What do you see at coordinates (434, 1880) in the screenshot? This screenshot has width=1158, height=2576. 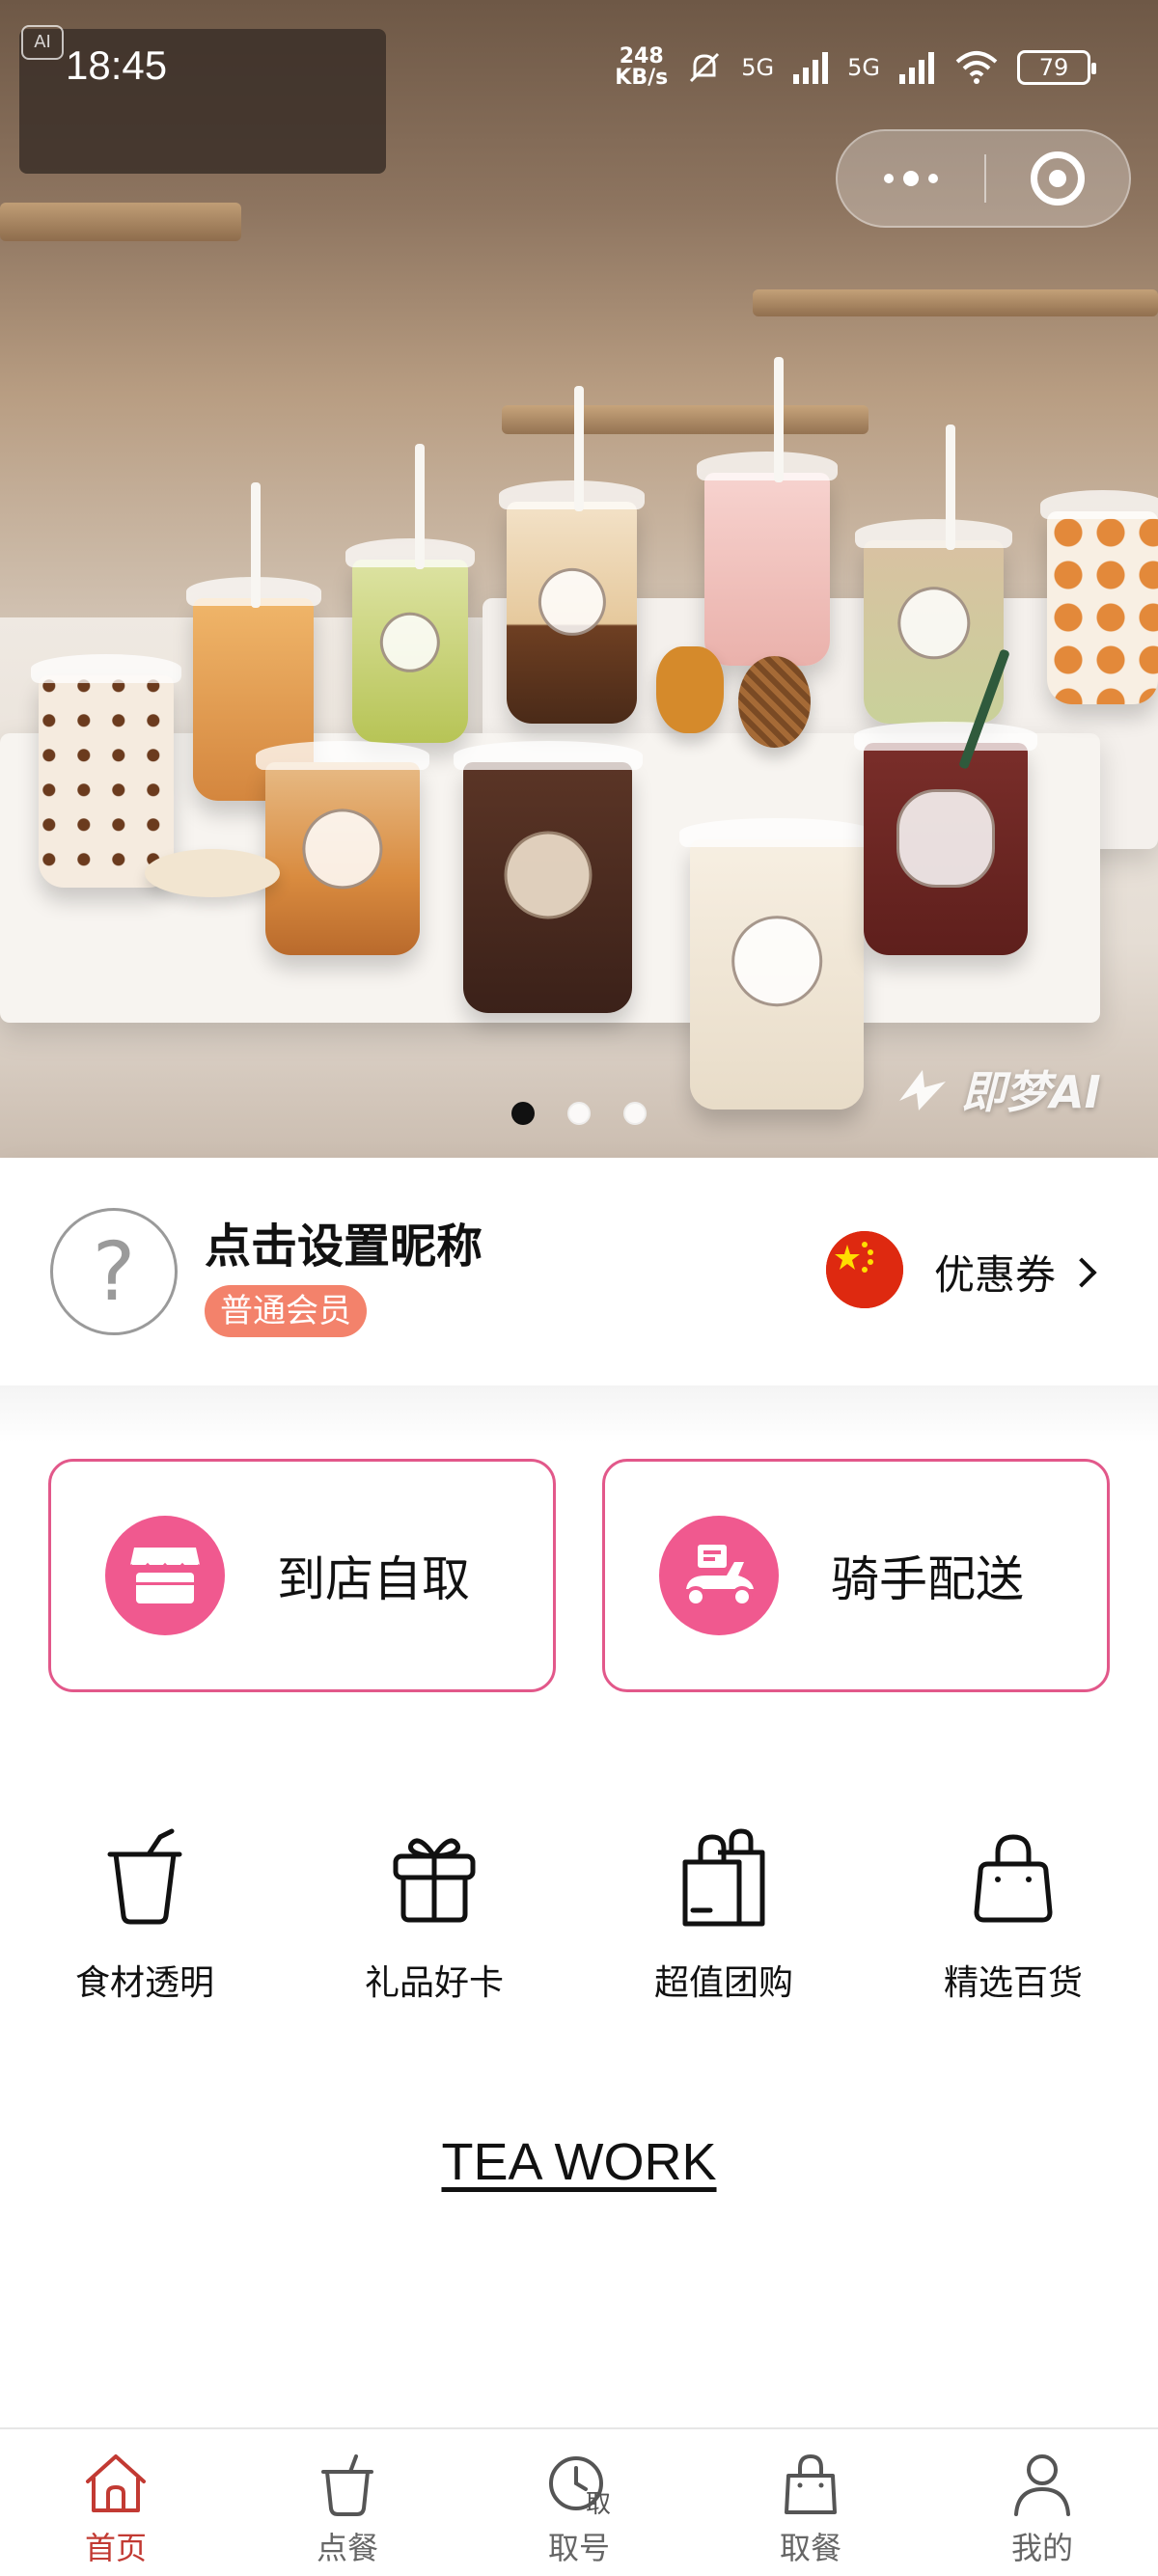 I see `gift-icon` at bounding box center [434, 1880].